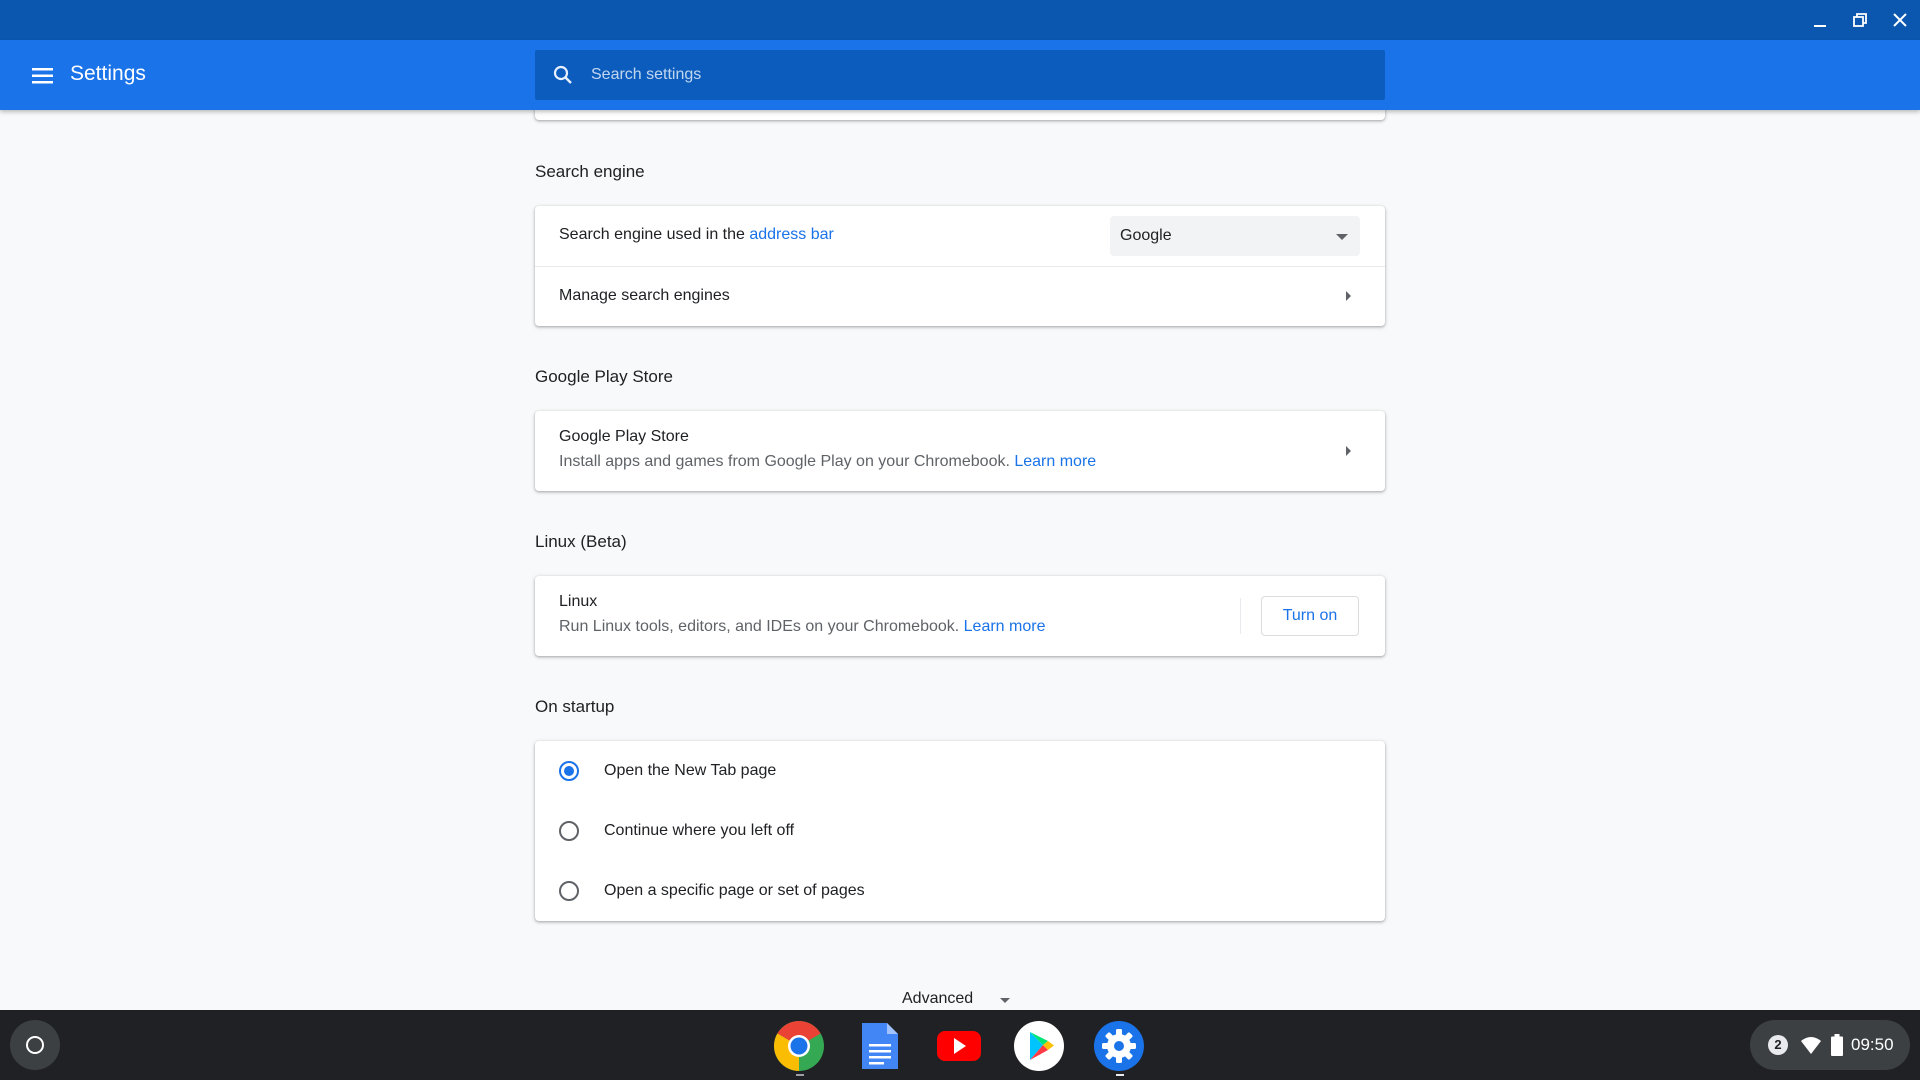 The width and height of the screenshot is (1920, 1080). Describe the element at coordinates (1005, 626) in the screenshot. I see `linux-learn-more-link: Learn more` at that location.